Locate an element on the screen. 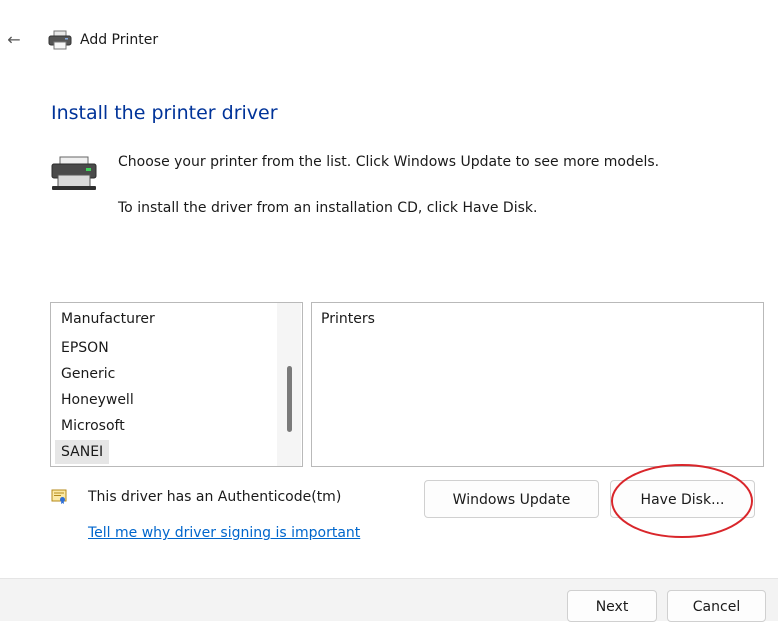 Image resolution: width=778 pixels, height=622 pixels. driver-signing-link: Tell me why driver signing is important is located at coordinates (224, 533).